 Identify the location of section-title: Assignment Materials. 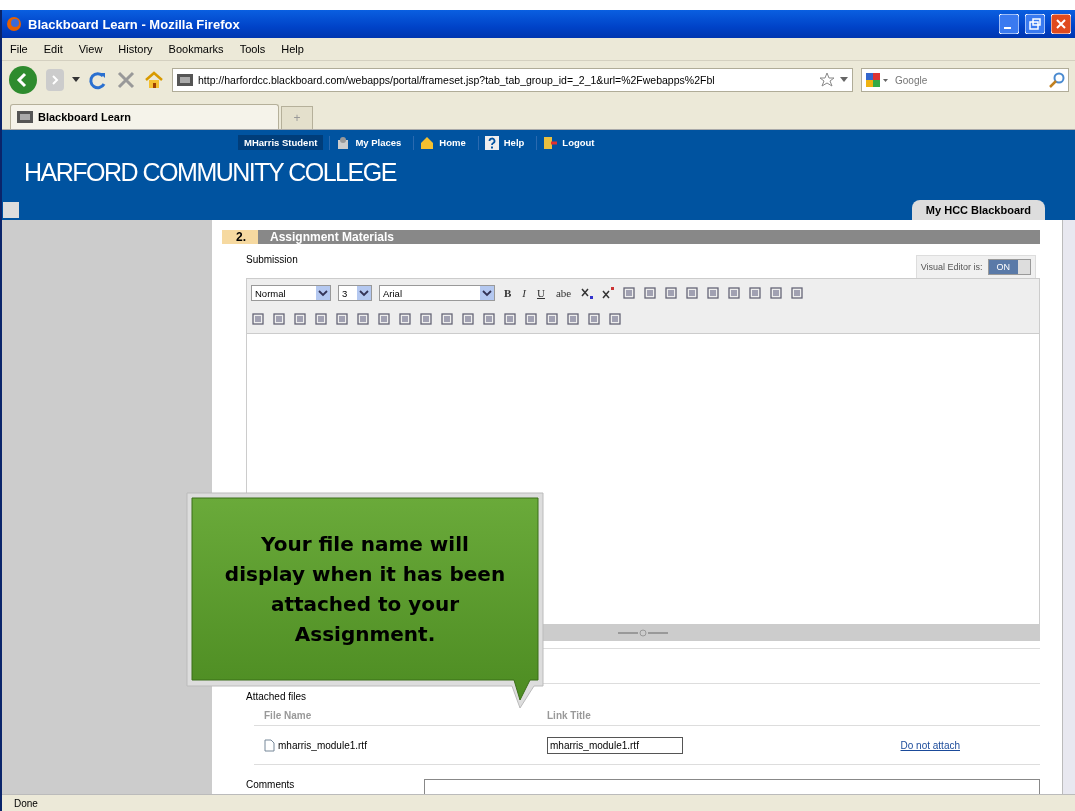
(649, 237).